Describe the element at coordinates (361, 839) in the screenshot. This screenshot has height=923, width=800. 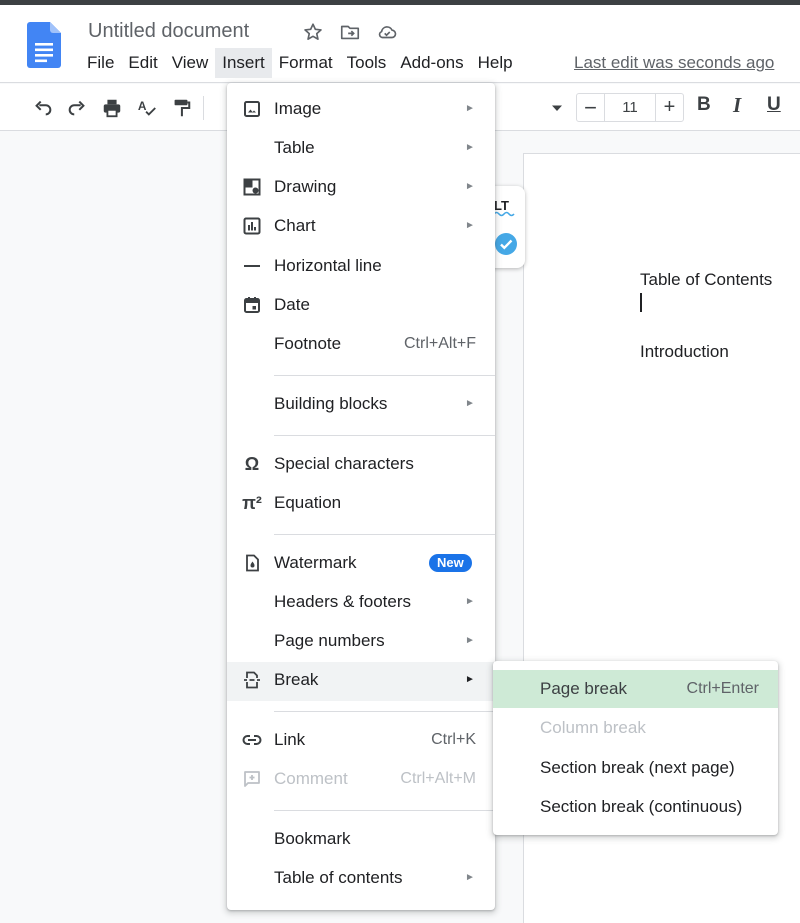
I see `menu-item-bookmark: Bookmark` at that location.